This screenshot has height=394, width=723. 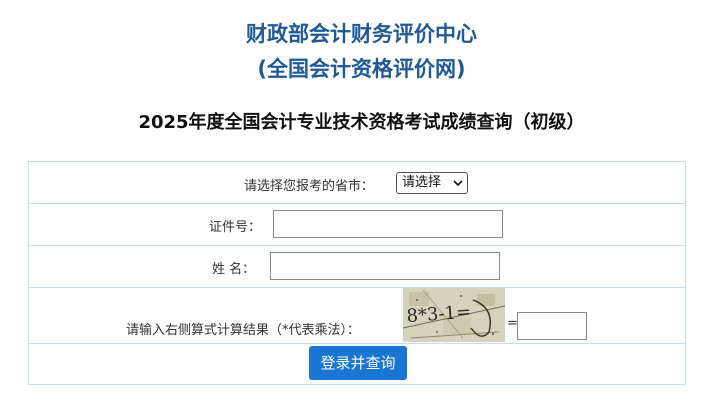 I want to click on province-select-value: 请选择, so click(x=422, y=182).